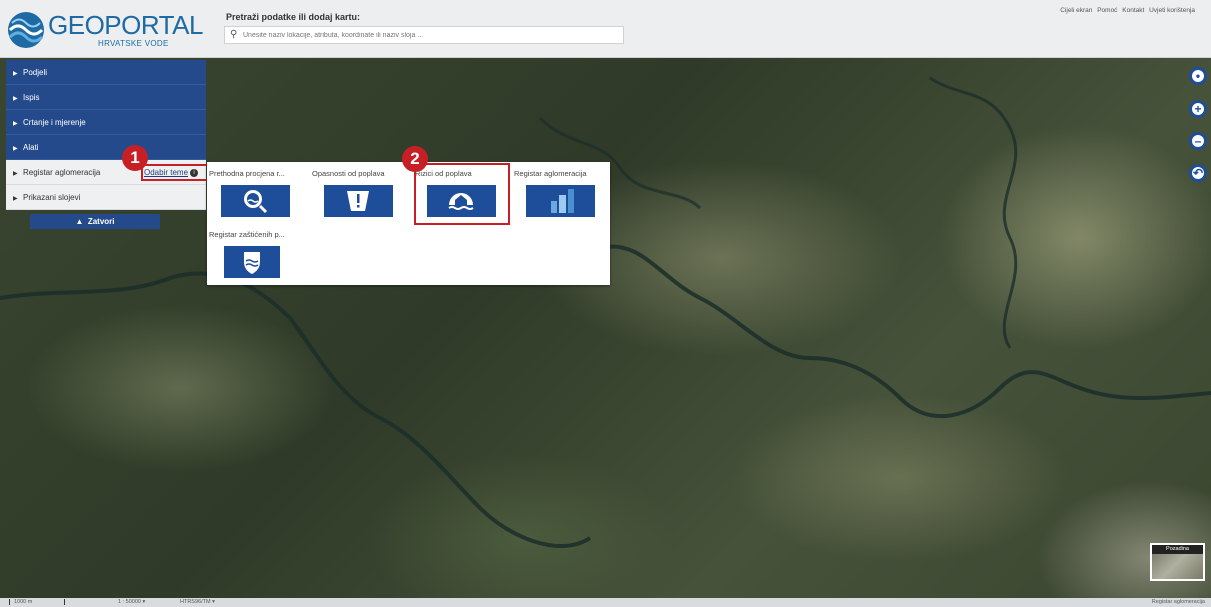  Describe the element at coordinates (106, 147) in the screenshot. I see `sidebar-item-alati: ▶ Alati` at that location.